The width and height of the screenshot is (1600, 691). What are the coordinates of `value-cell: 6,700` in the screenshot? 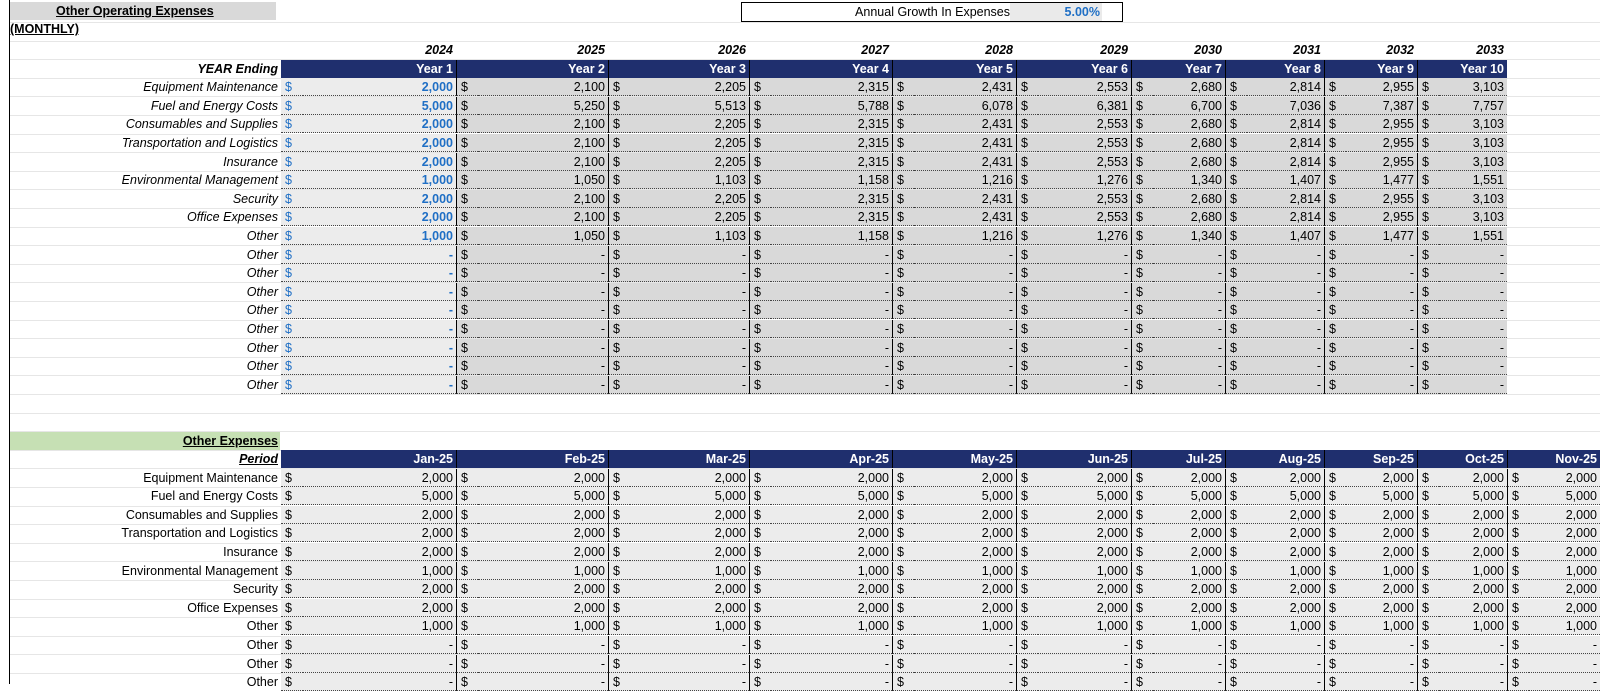 It's located at (1189, 105).